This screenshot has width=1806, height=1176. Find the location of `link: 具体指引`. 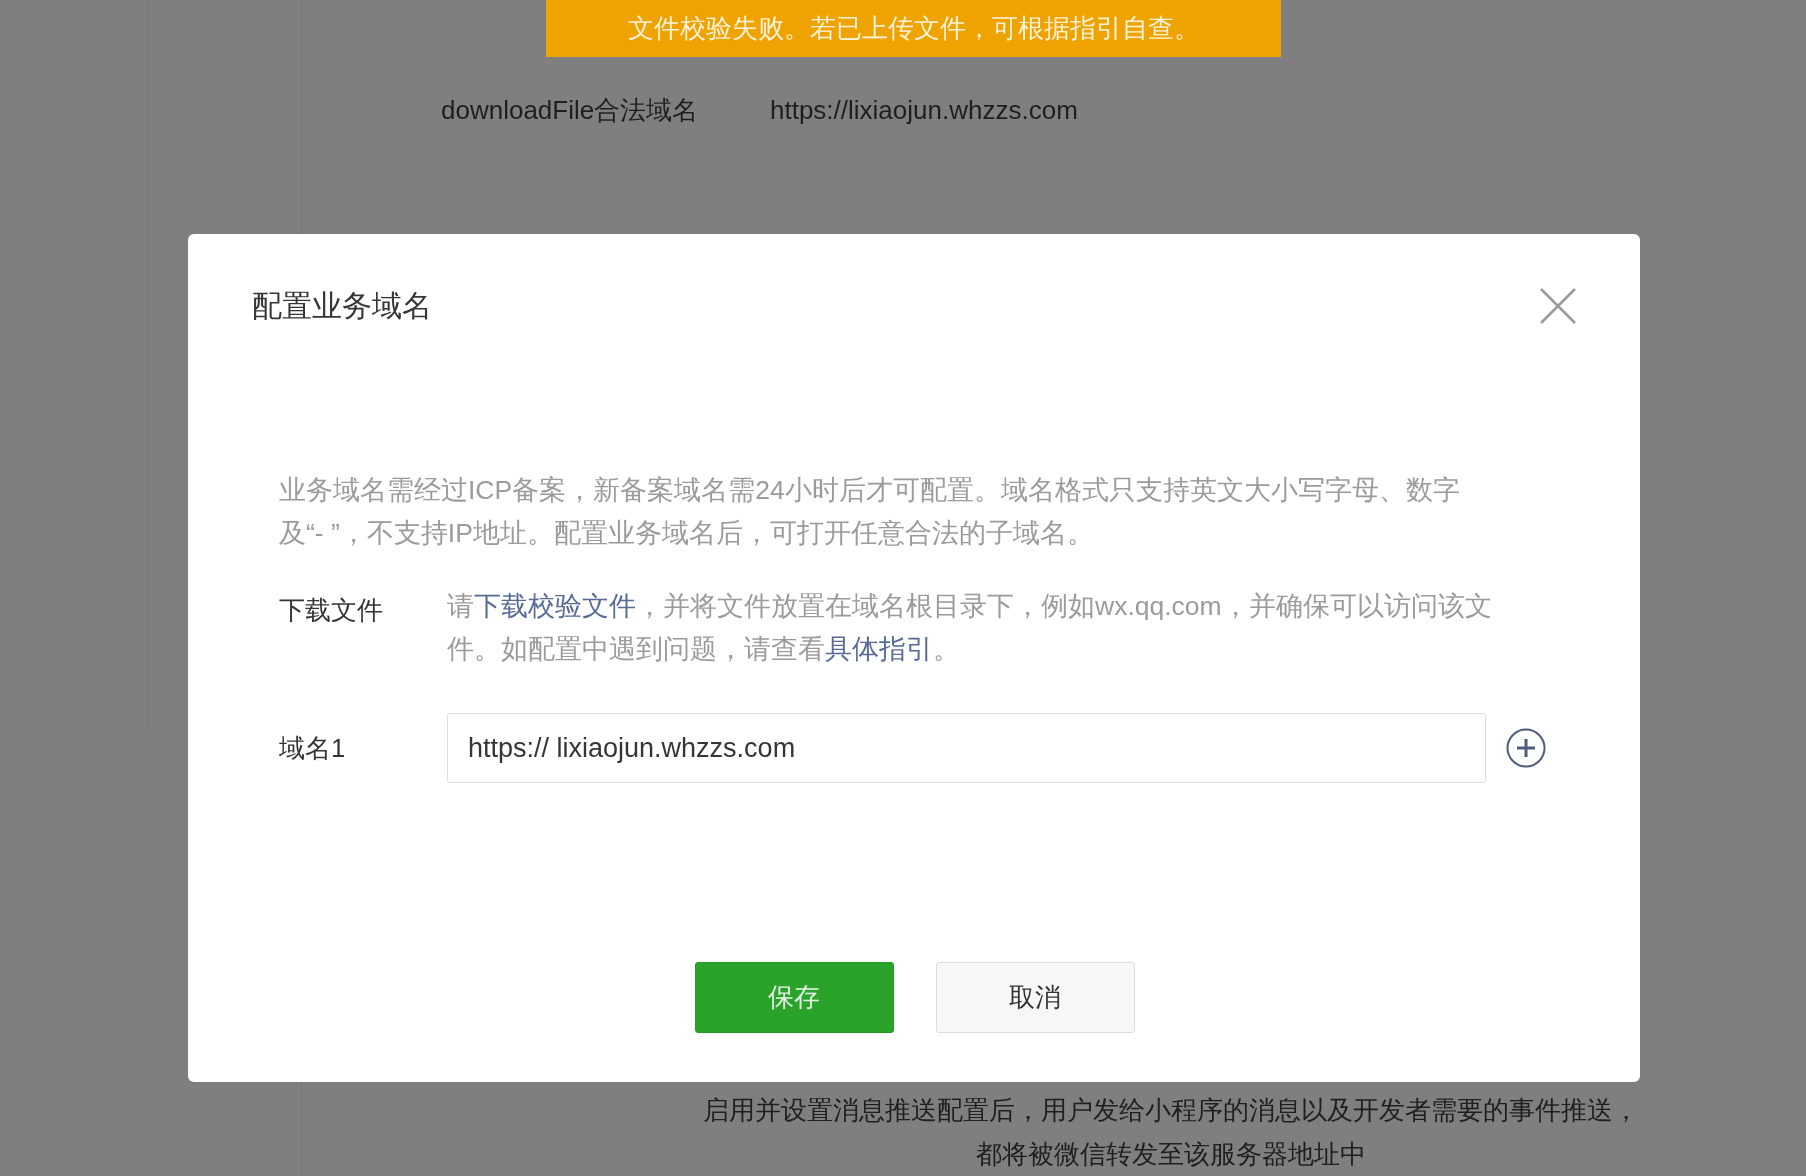

link: 具体指引 is located at coordinates (879, 649).